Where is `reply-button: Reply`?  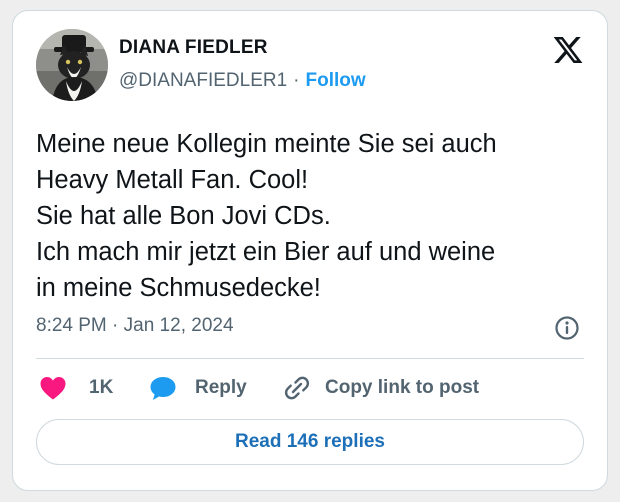
reply-button: Reply is located at coordinates (198, 388).